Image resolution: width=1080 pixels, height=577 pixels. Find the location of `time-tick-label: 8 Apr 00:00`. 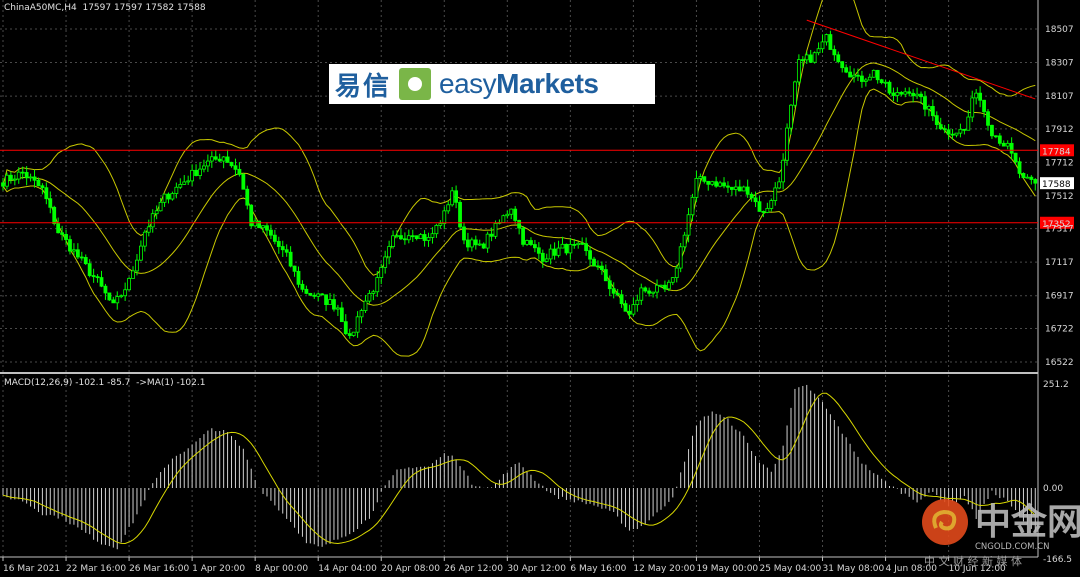

time-tick-label: 8 Apr 00:00 is located at coordinates (281, 569).